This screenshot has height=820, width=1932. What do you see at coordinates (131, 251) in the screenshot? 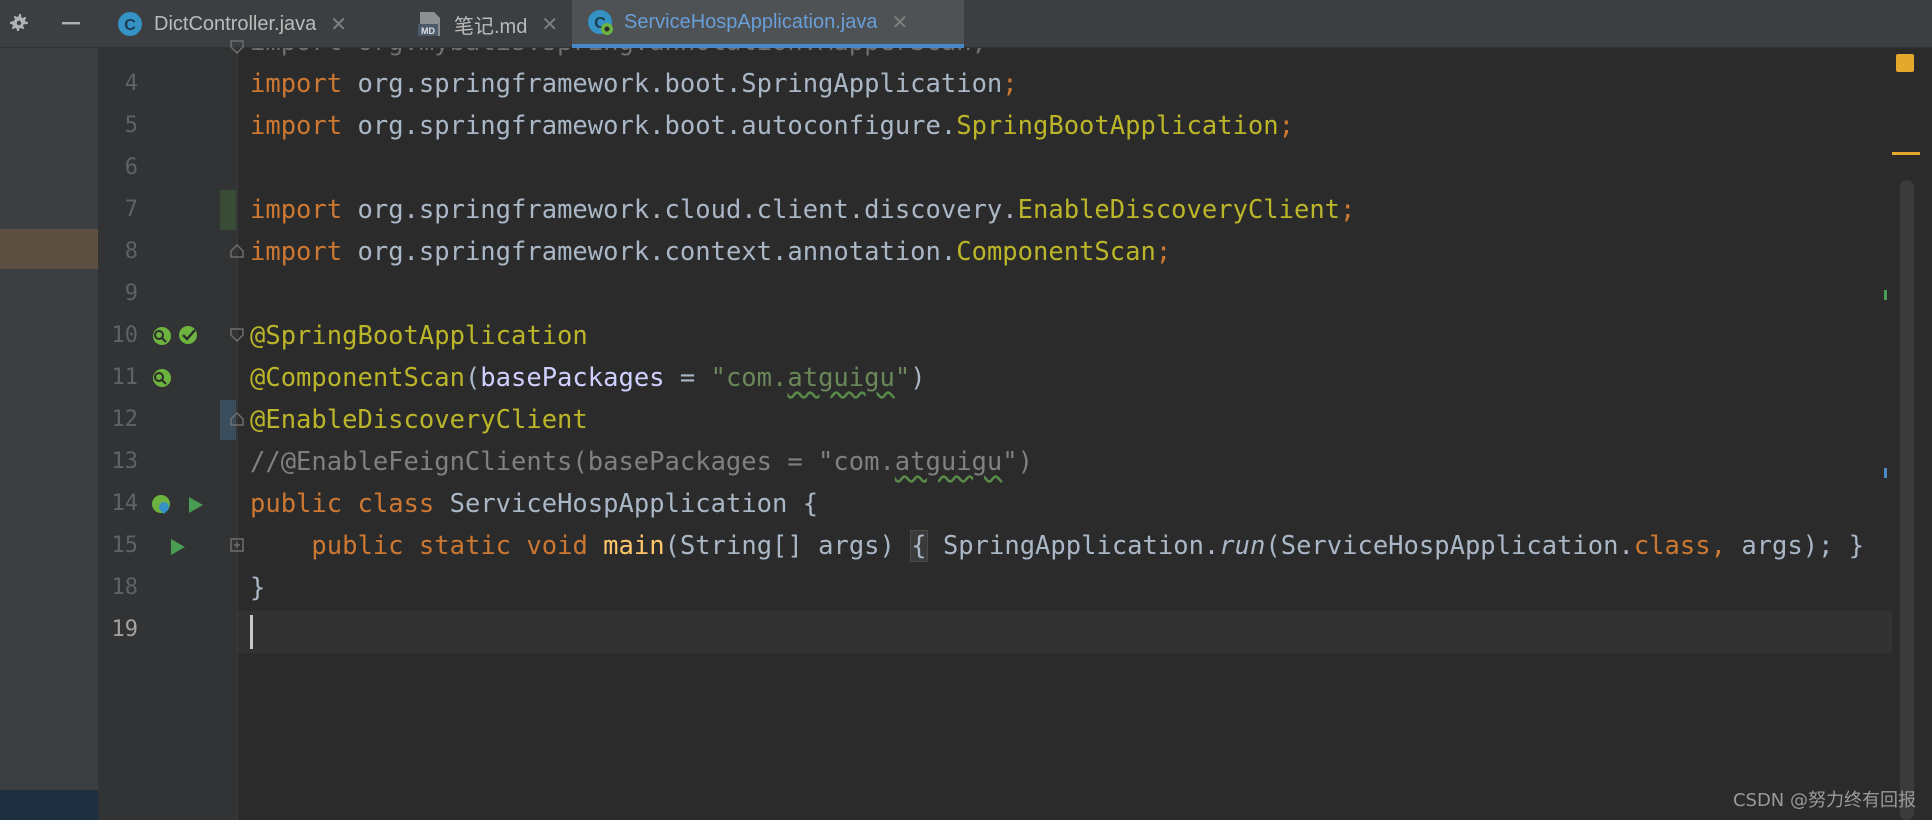
I see `line-number: 8` at bounding box center [131, 251].